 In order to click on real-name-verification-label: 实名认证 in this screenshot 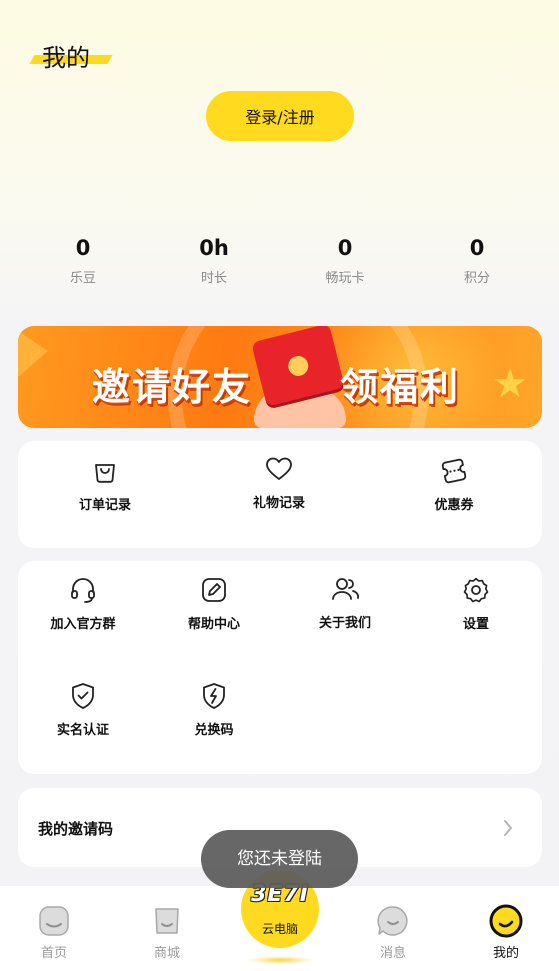, I will do `click(82, 730)`.